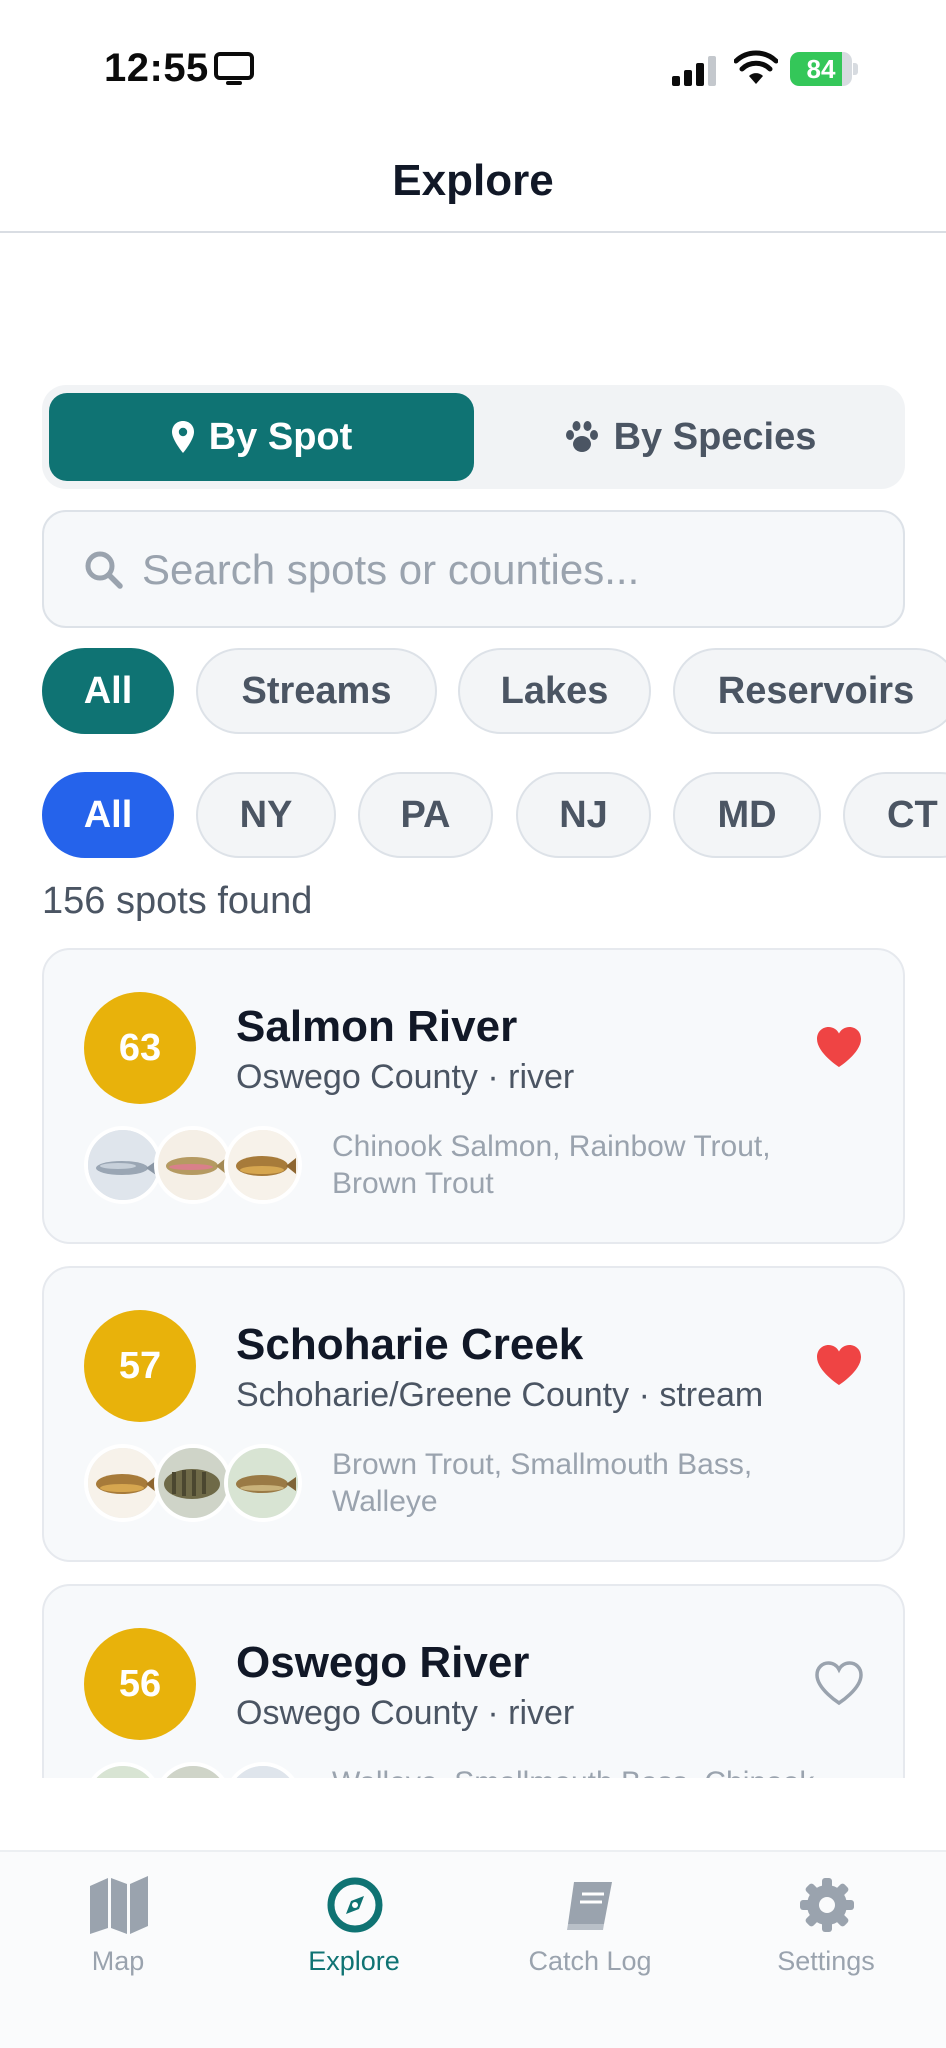 The height and width of the screenshot is (2048, 946). Describe the element at coordinates (140, 1684) in the screenshot. I see `score-badge: 56` at that location.